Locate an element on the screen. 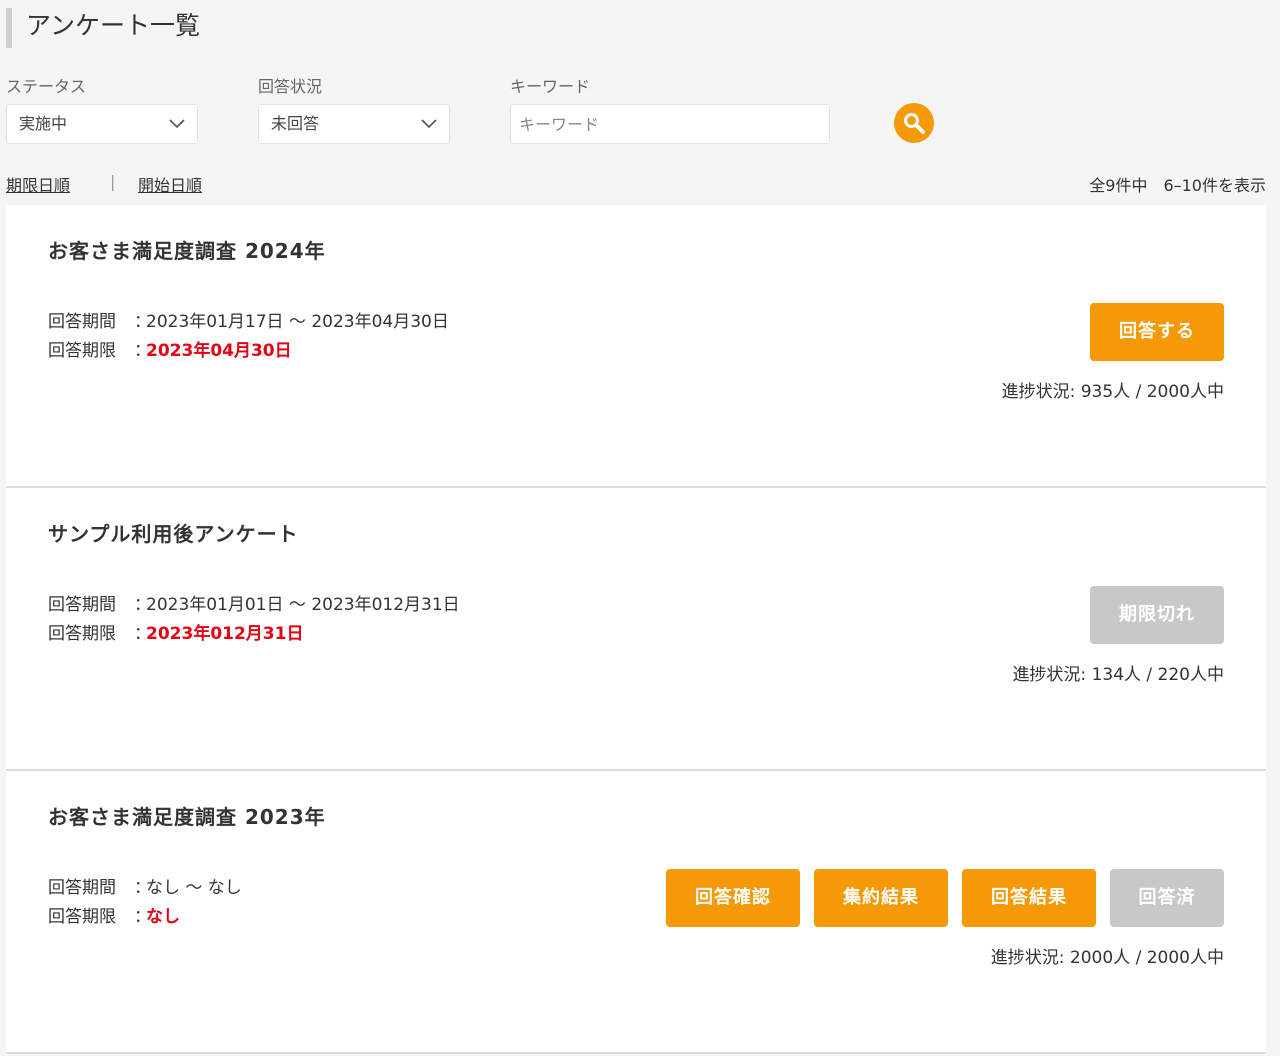  answer-period-row: 回答期間 ：2023年01月17日 ～ 2023年04月30日 is located at coordinates (248, 319).